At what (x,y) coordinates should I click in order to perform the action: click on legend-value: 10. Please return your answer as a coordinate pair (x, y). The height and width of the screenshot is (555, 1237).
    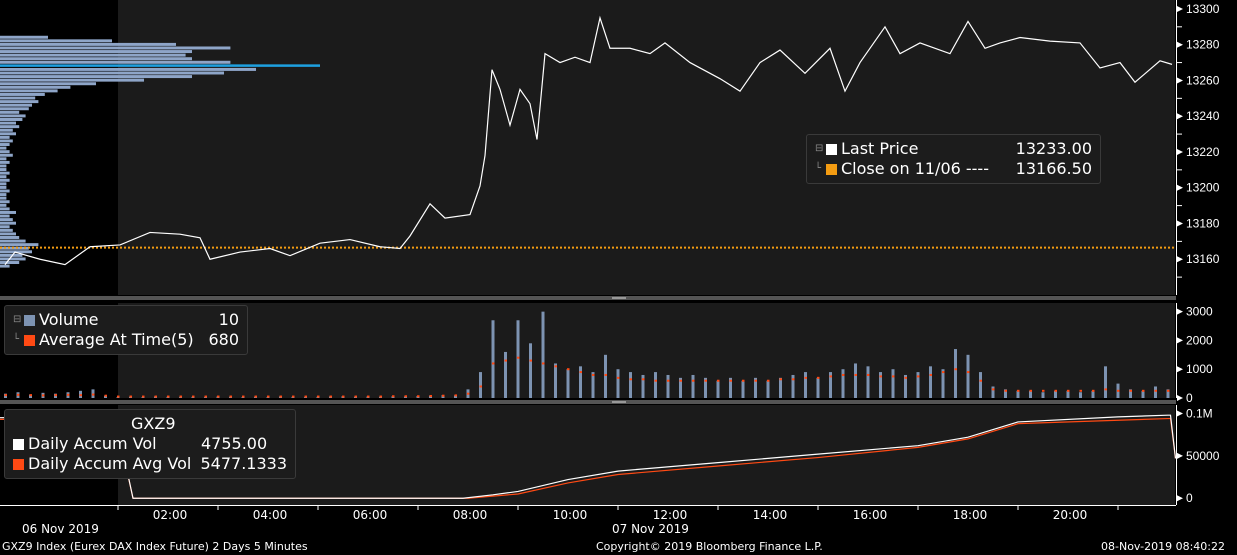
    Looking at the image, I should click on (228, 319).